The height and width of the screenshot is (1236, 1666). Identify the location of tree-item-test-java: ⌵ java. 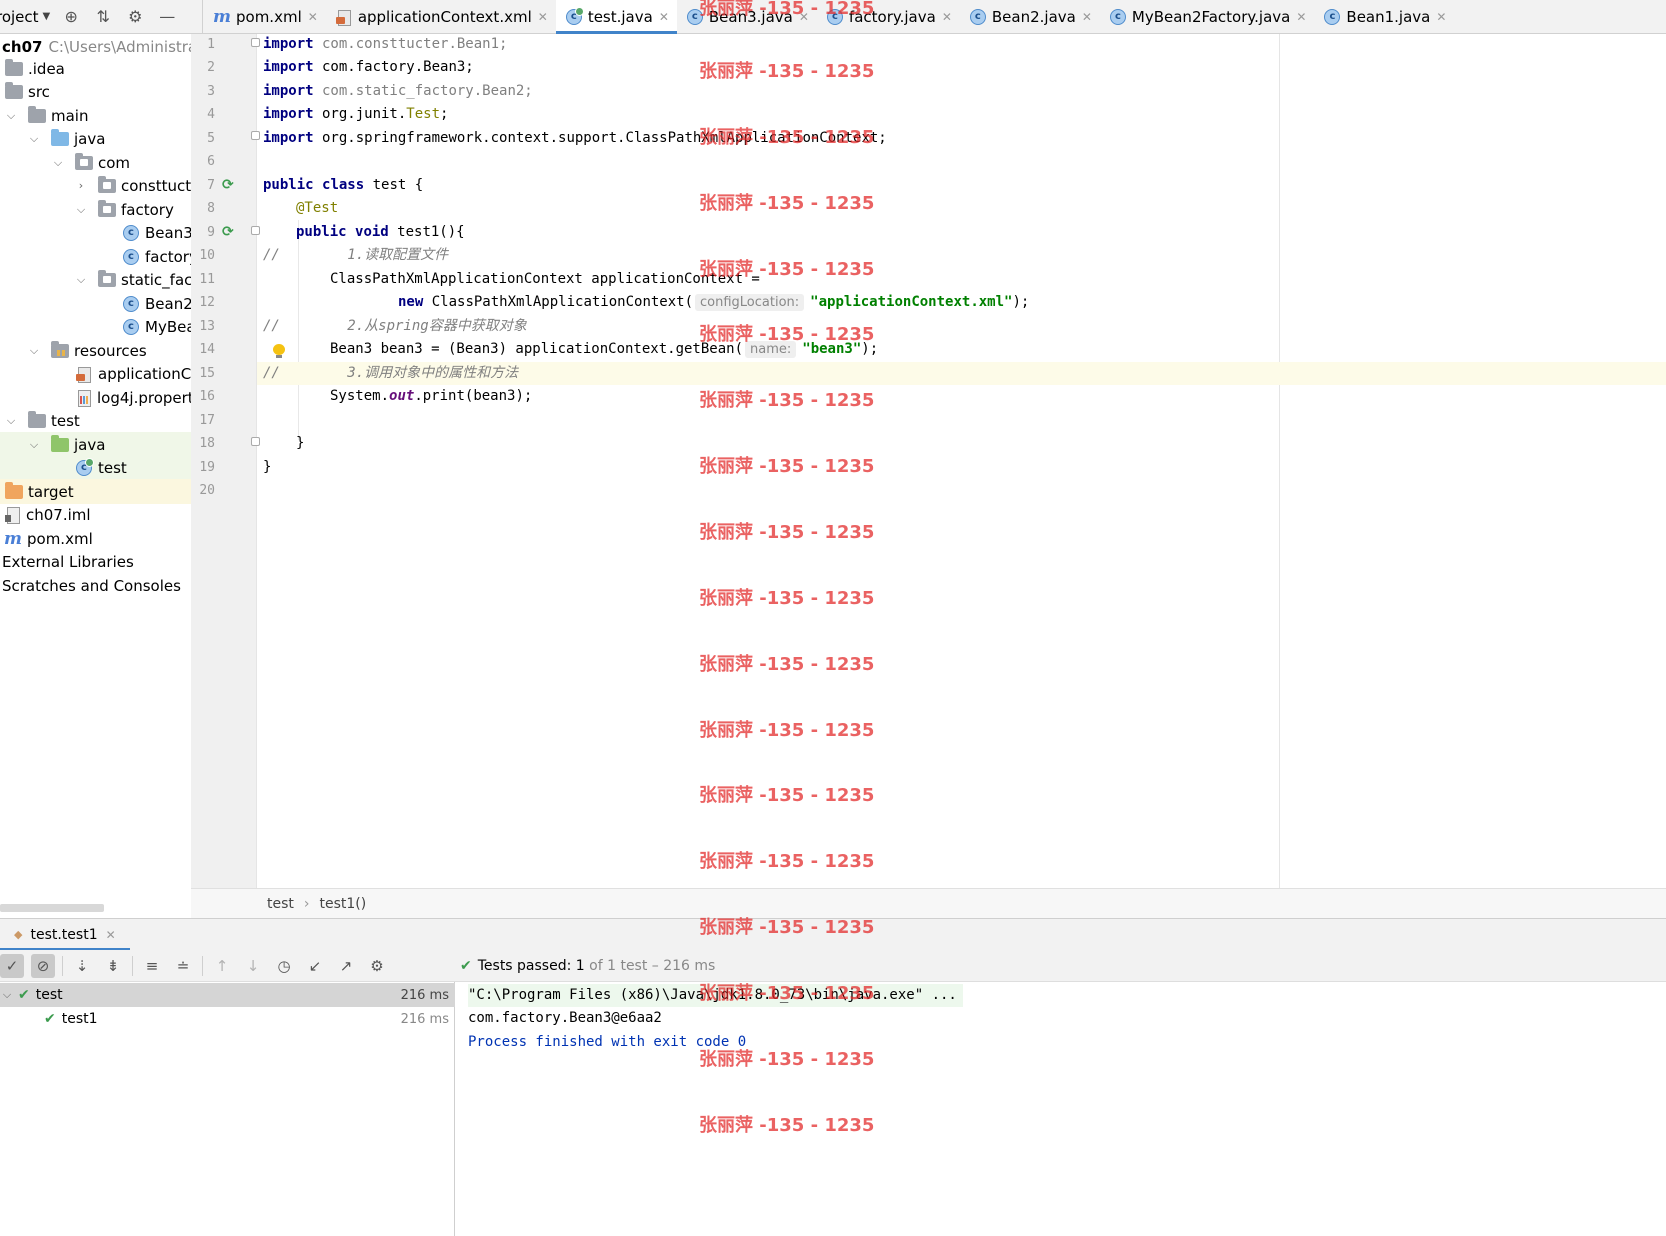
(101, 444).